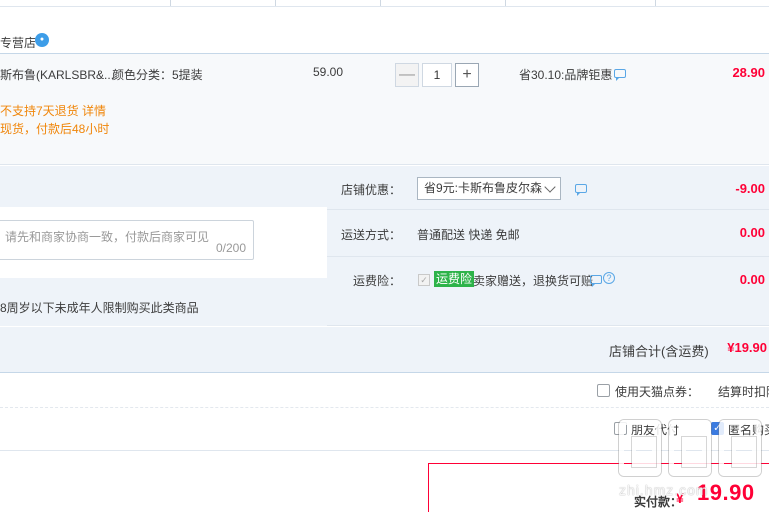 This screenshot has height=512, width=769. I want to click on quantity-input: 1, so click(437, 75).